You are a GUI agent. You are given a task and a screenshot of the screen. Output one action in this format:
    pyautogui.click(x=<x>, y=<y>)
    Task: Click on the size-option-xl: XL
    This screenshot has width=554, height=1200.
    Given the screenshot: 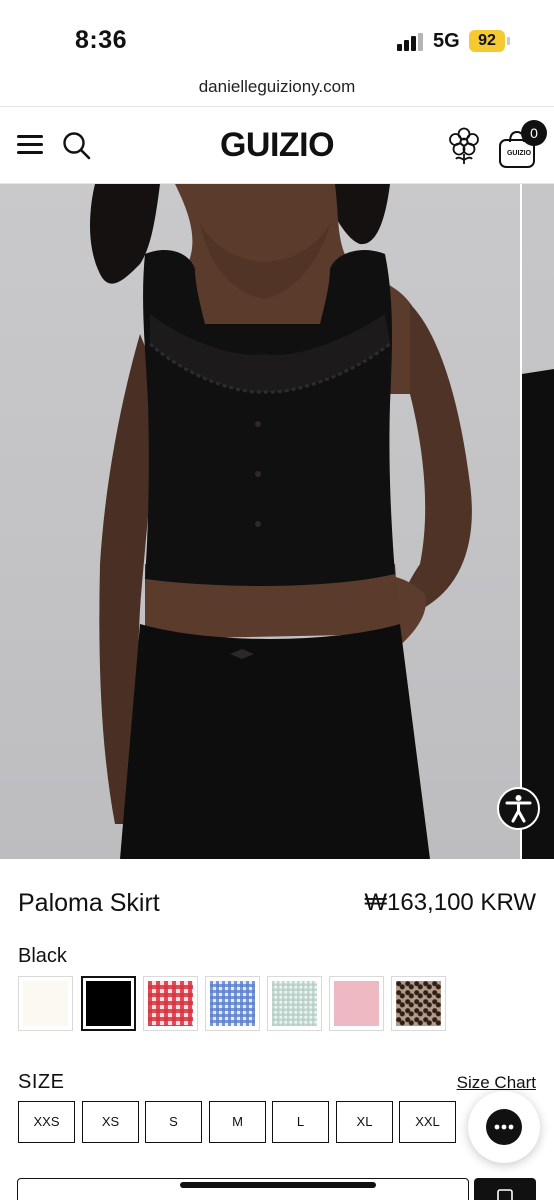 What is the action you would take?
    pyautogui.click(x=364, y=1122)
    